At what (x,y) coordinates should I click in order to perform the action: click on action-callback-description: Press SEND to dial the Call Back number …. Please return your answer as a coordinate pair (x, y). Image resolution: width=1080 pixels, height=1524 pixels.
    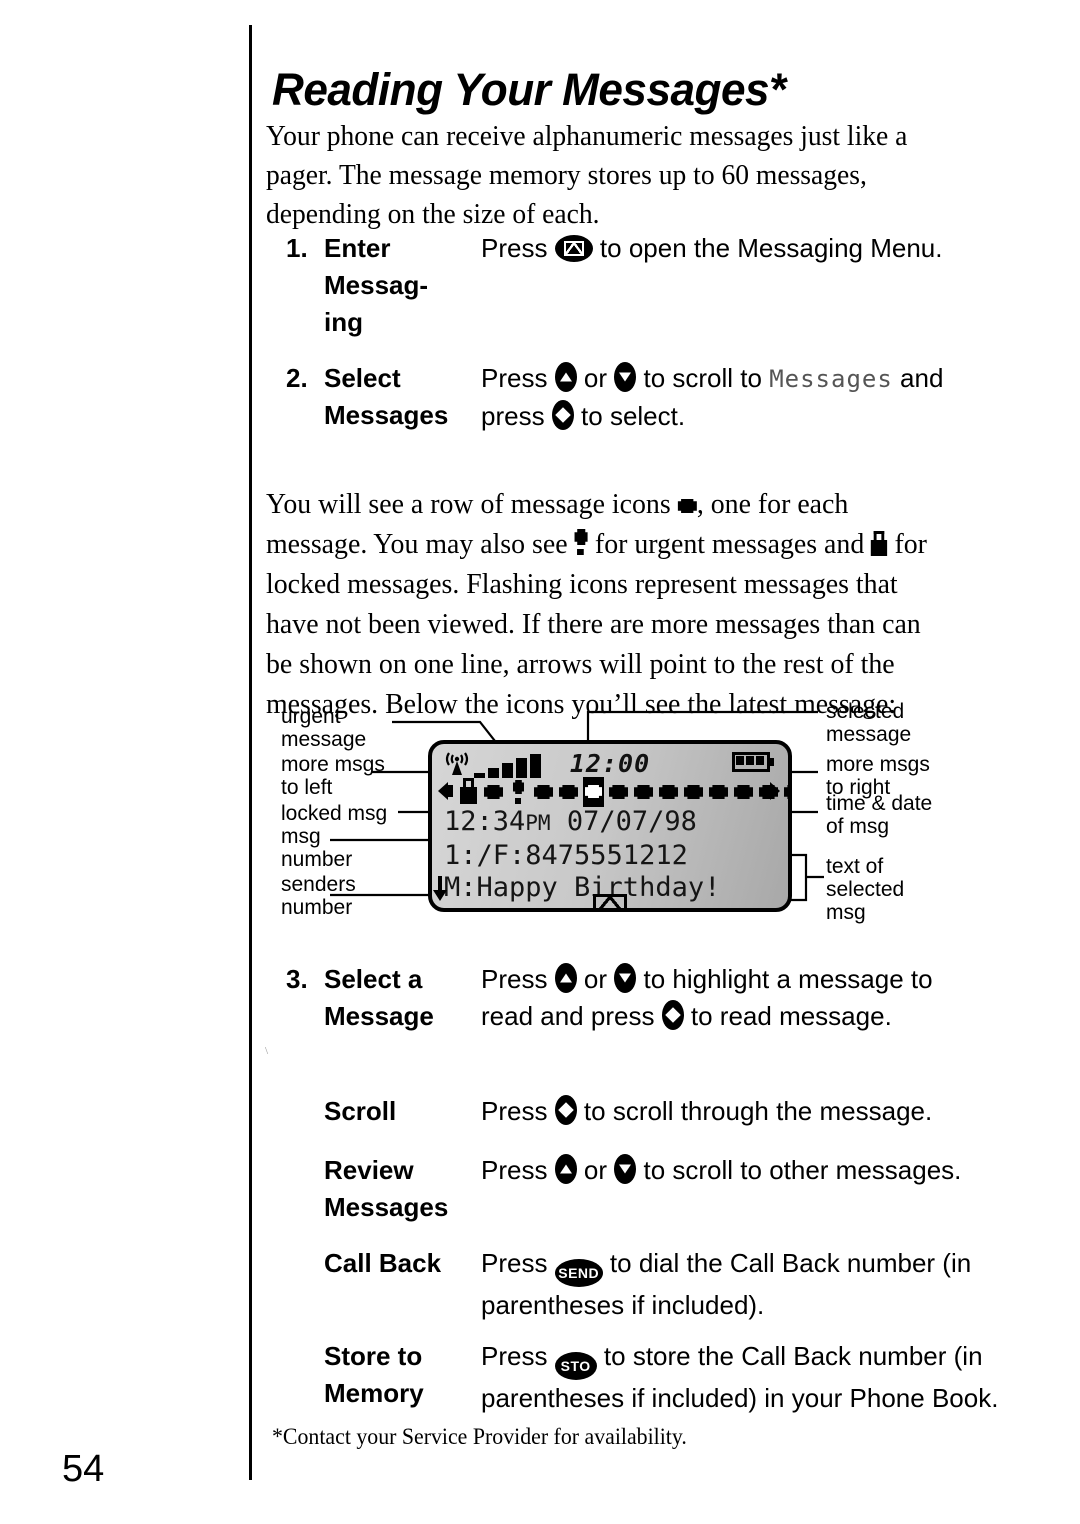
    Looking at the image, I should click on (726, 1284).